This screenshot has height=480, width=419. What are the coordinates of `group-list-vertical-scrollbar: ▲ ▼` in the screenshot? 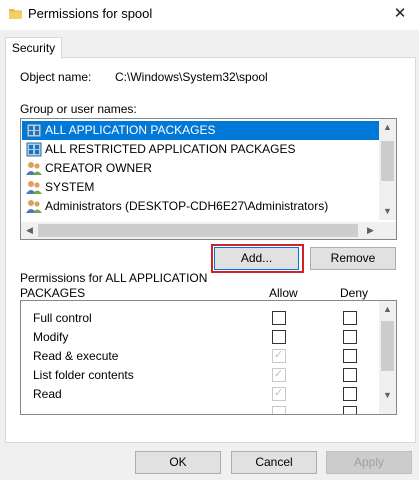 It's located at (387, 169).